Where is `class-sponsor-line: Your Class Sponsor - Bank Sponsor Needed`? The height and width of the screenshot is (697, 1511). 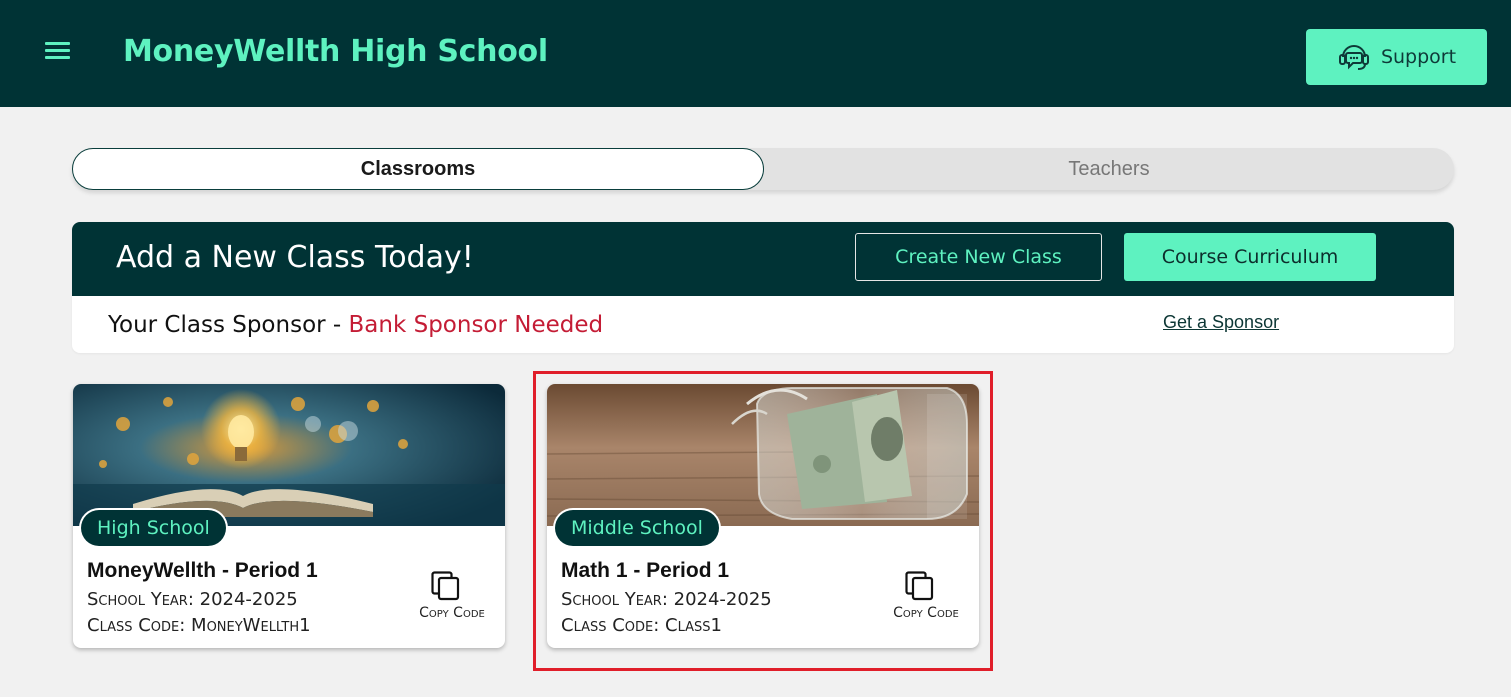
class-sponsor-line: Your Class Sponsor - Bank Sponsor Needed is located at coordinates (355, 325).